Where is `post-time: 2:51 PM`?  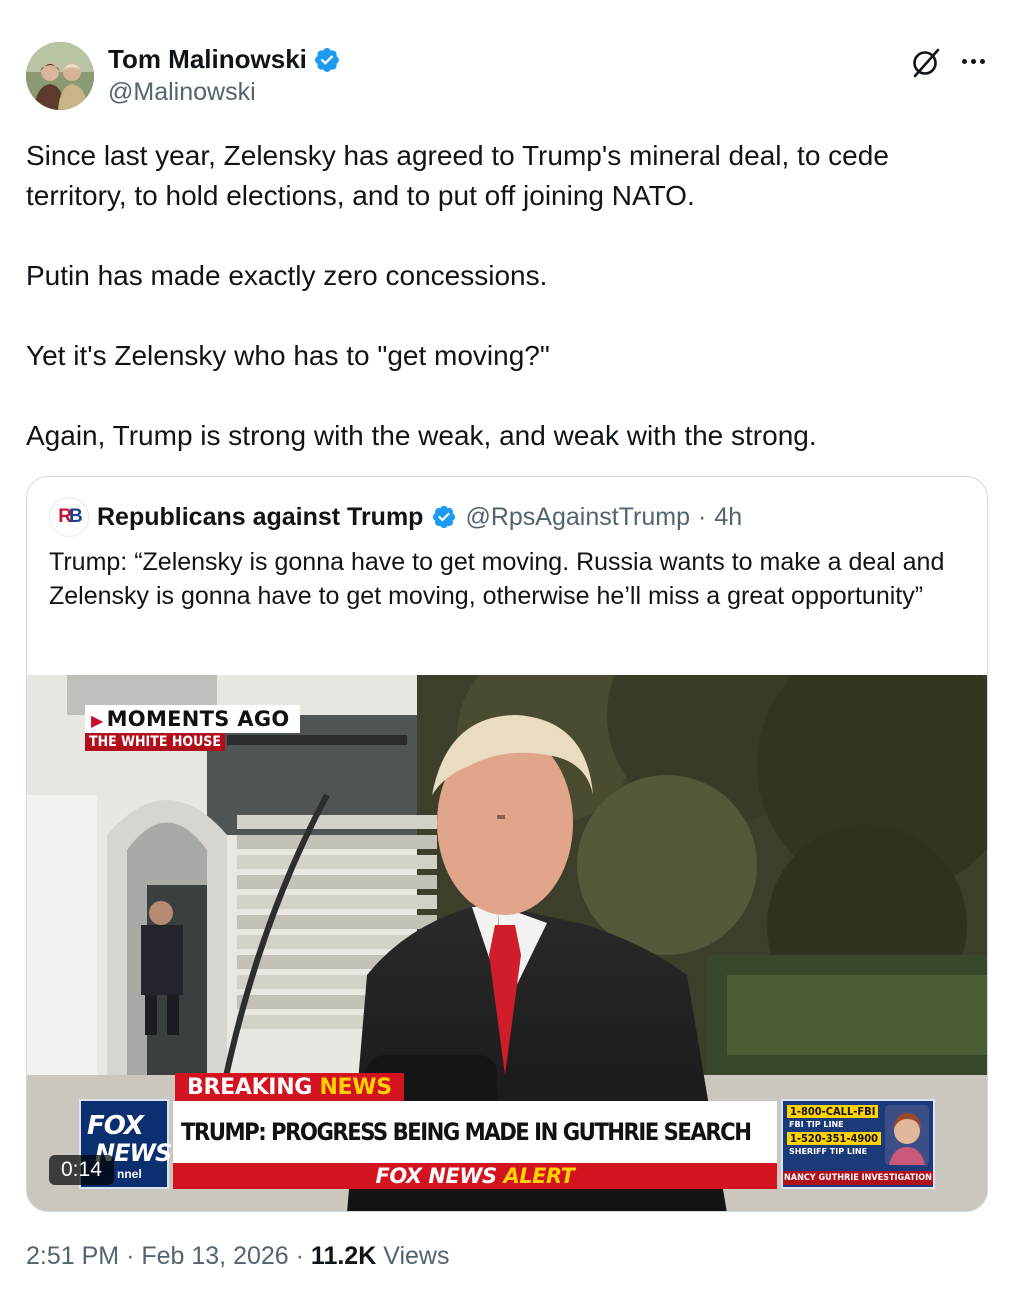
post-time: 2:51 PM is located at coordinates (72, 1256).